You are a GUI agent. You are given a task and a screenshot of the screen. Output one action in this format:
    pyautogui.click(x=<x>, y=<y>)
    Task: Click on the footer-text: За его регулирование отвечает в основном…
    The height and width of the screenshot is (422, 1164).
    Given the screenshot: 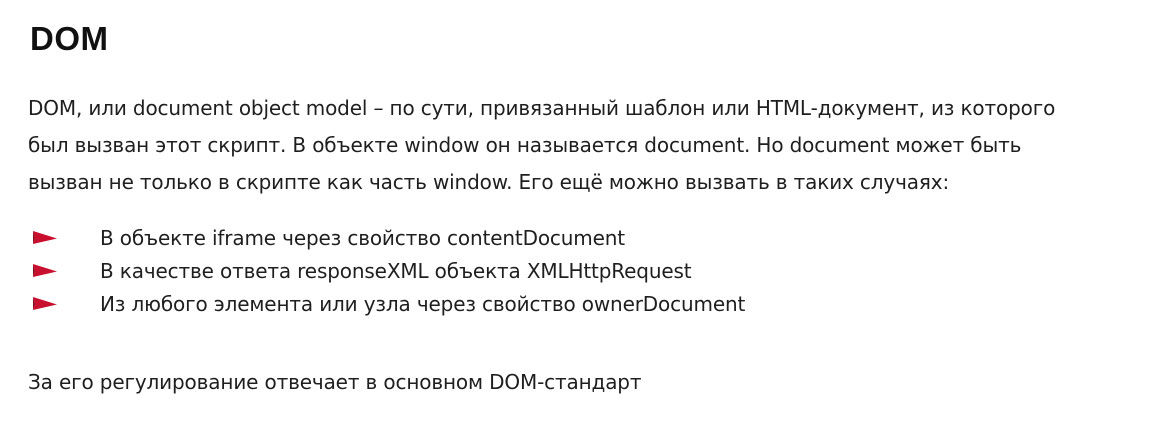 What is the action you would take?
    pyautogui.click(x=335, y=382)
    